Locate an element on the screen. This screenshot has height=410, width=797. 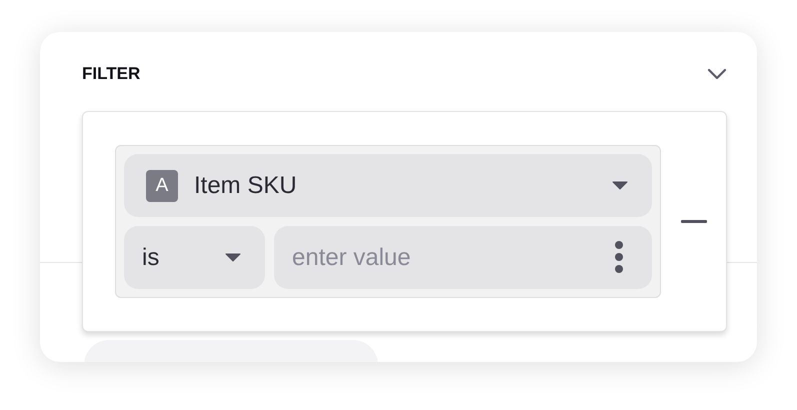
value-field: enter value is located at coordinates (463, 257).